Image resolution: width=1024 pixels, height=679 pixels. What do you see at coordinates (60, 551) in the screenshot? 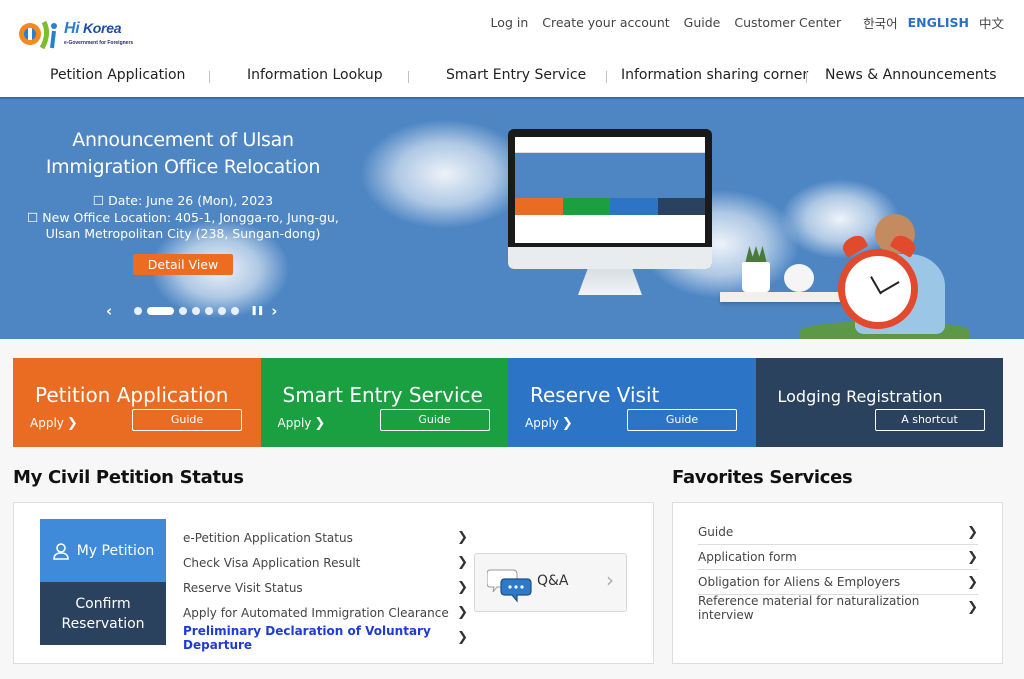
I see `user-icon` at bounding box center [60, 551].